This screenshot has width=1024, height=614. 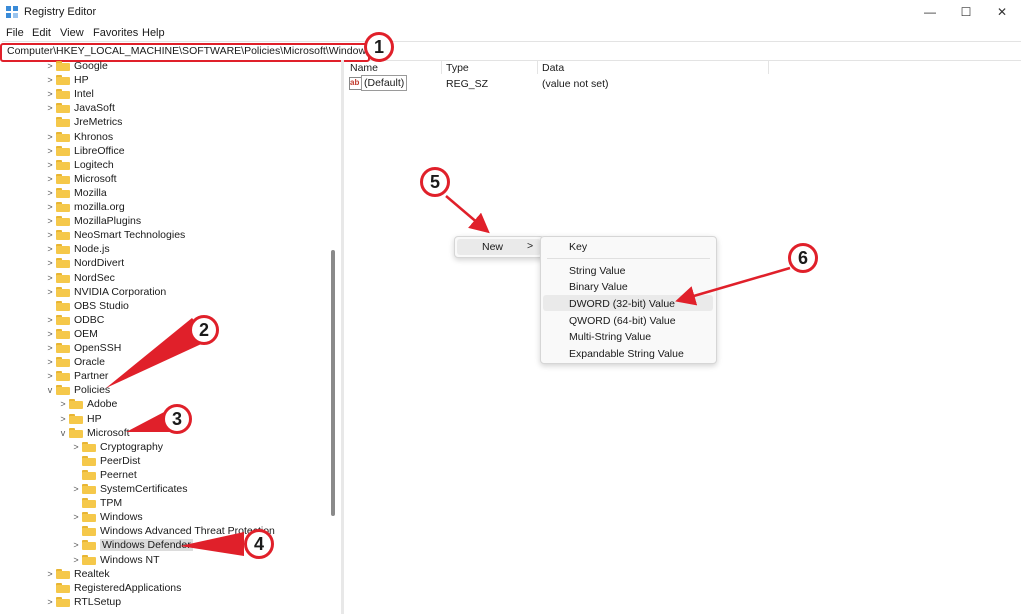 What do you see at coordinates (435, 182) in the screenshot?
I see `annotation-badge-5: 5` at bounding box center [435, 182].